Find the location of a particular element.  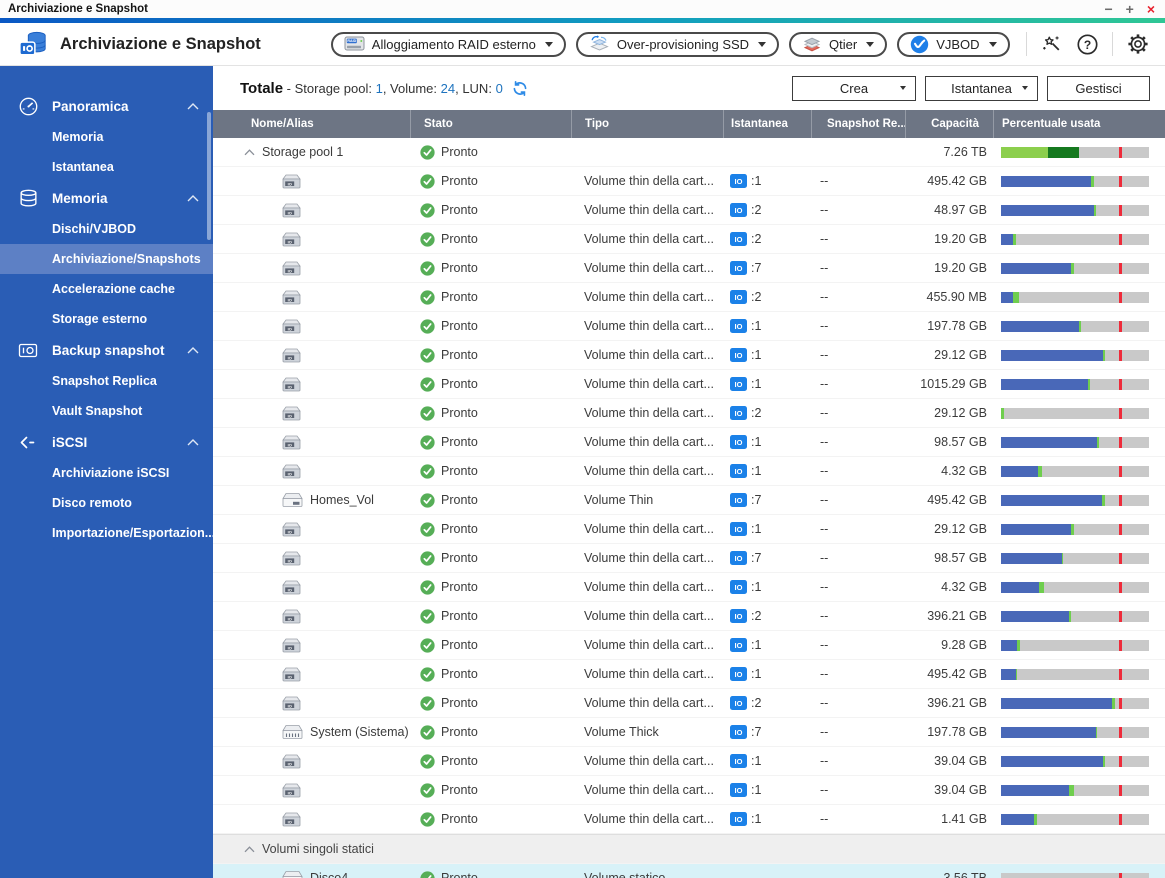

refresh-icon is located at coordinates (520, 88).